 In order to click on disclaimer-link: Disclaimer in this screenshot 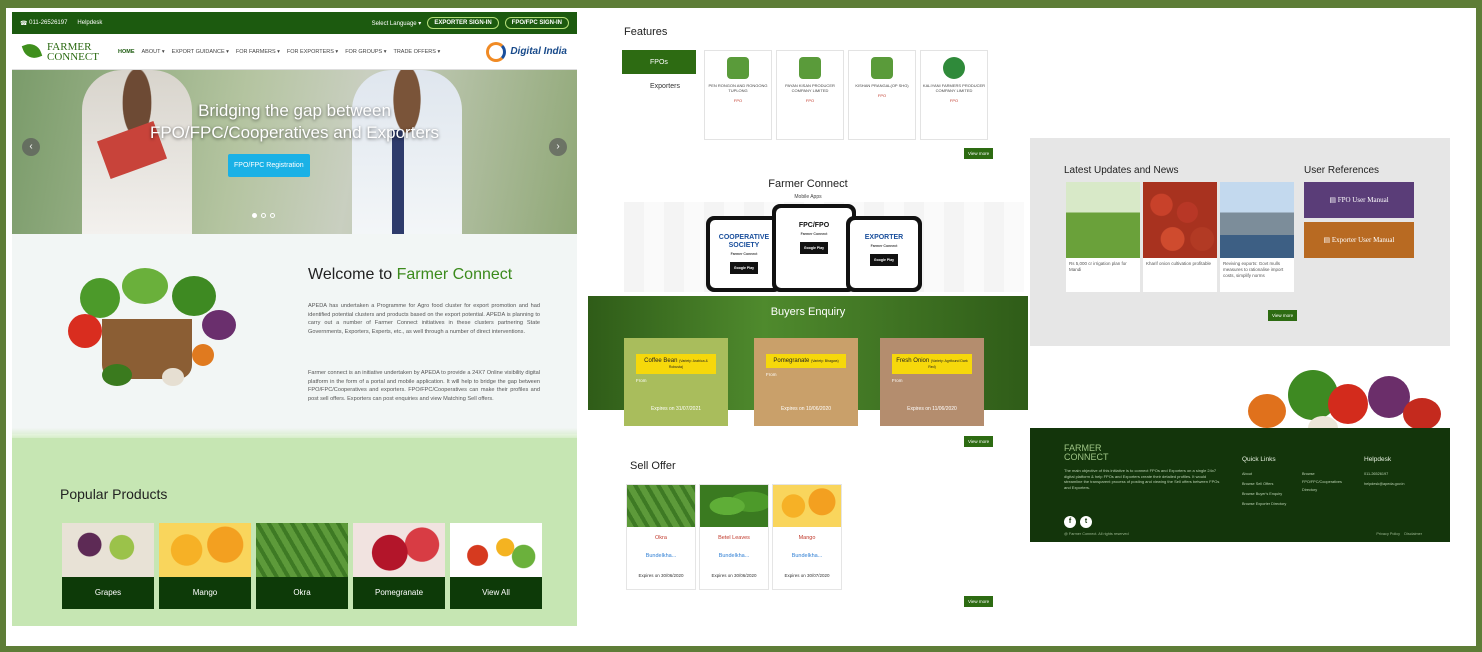, I will do `click(1413, 534)`.